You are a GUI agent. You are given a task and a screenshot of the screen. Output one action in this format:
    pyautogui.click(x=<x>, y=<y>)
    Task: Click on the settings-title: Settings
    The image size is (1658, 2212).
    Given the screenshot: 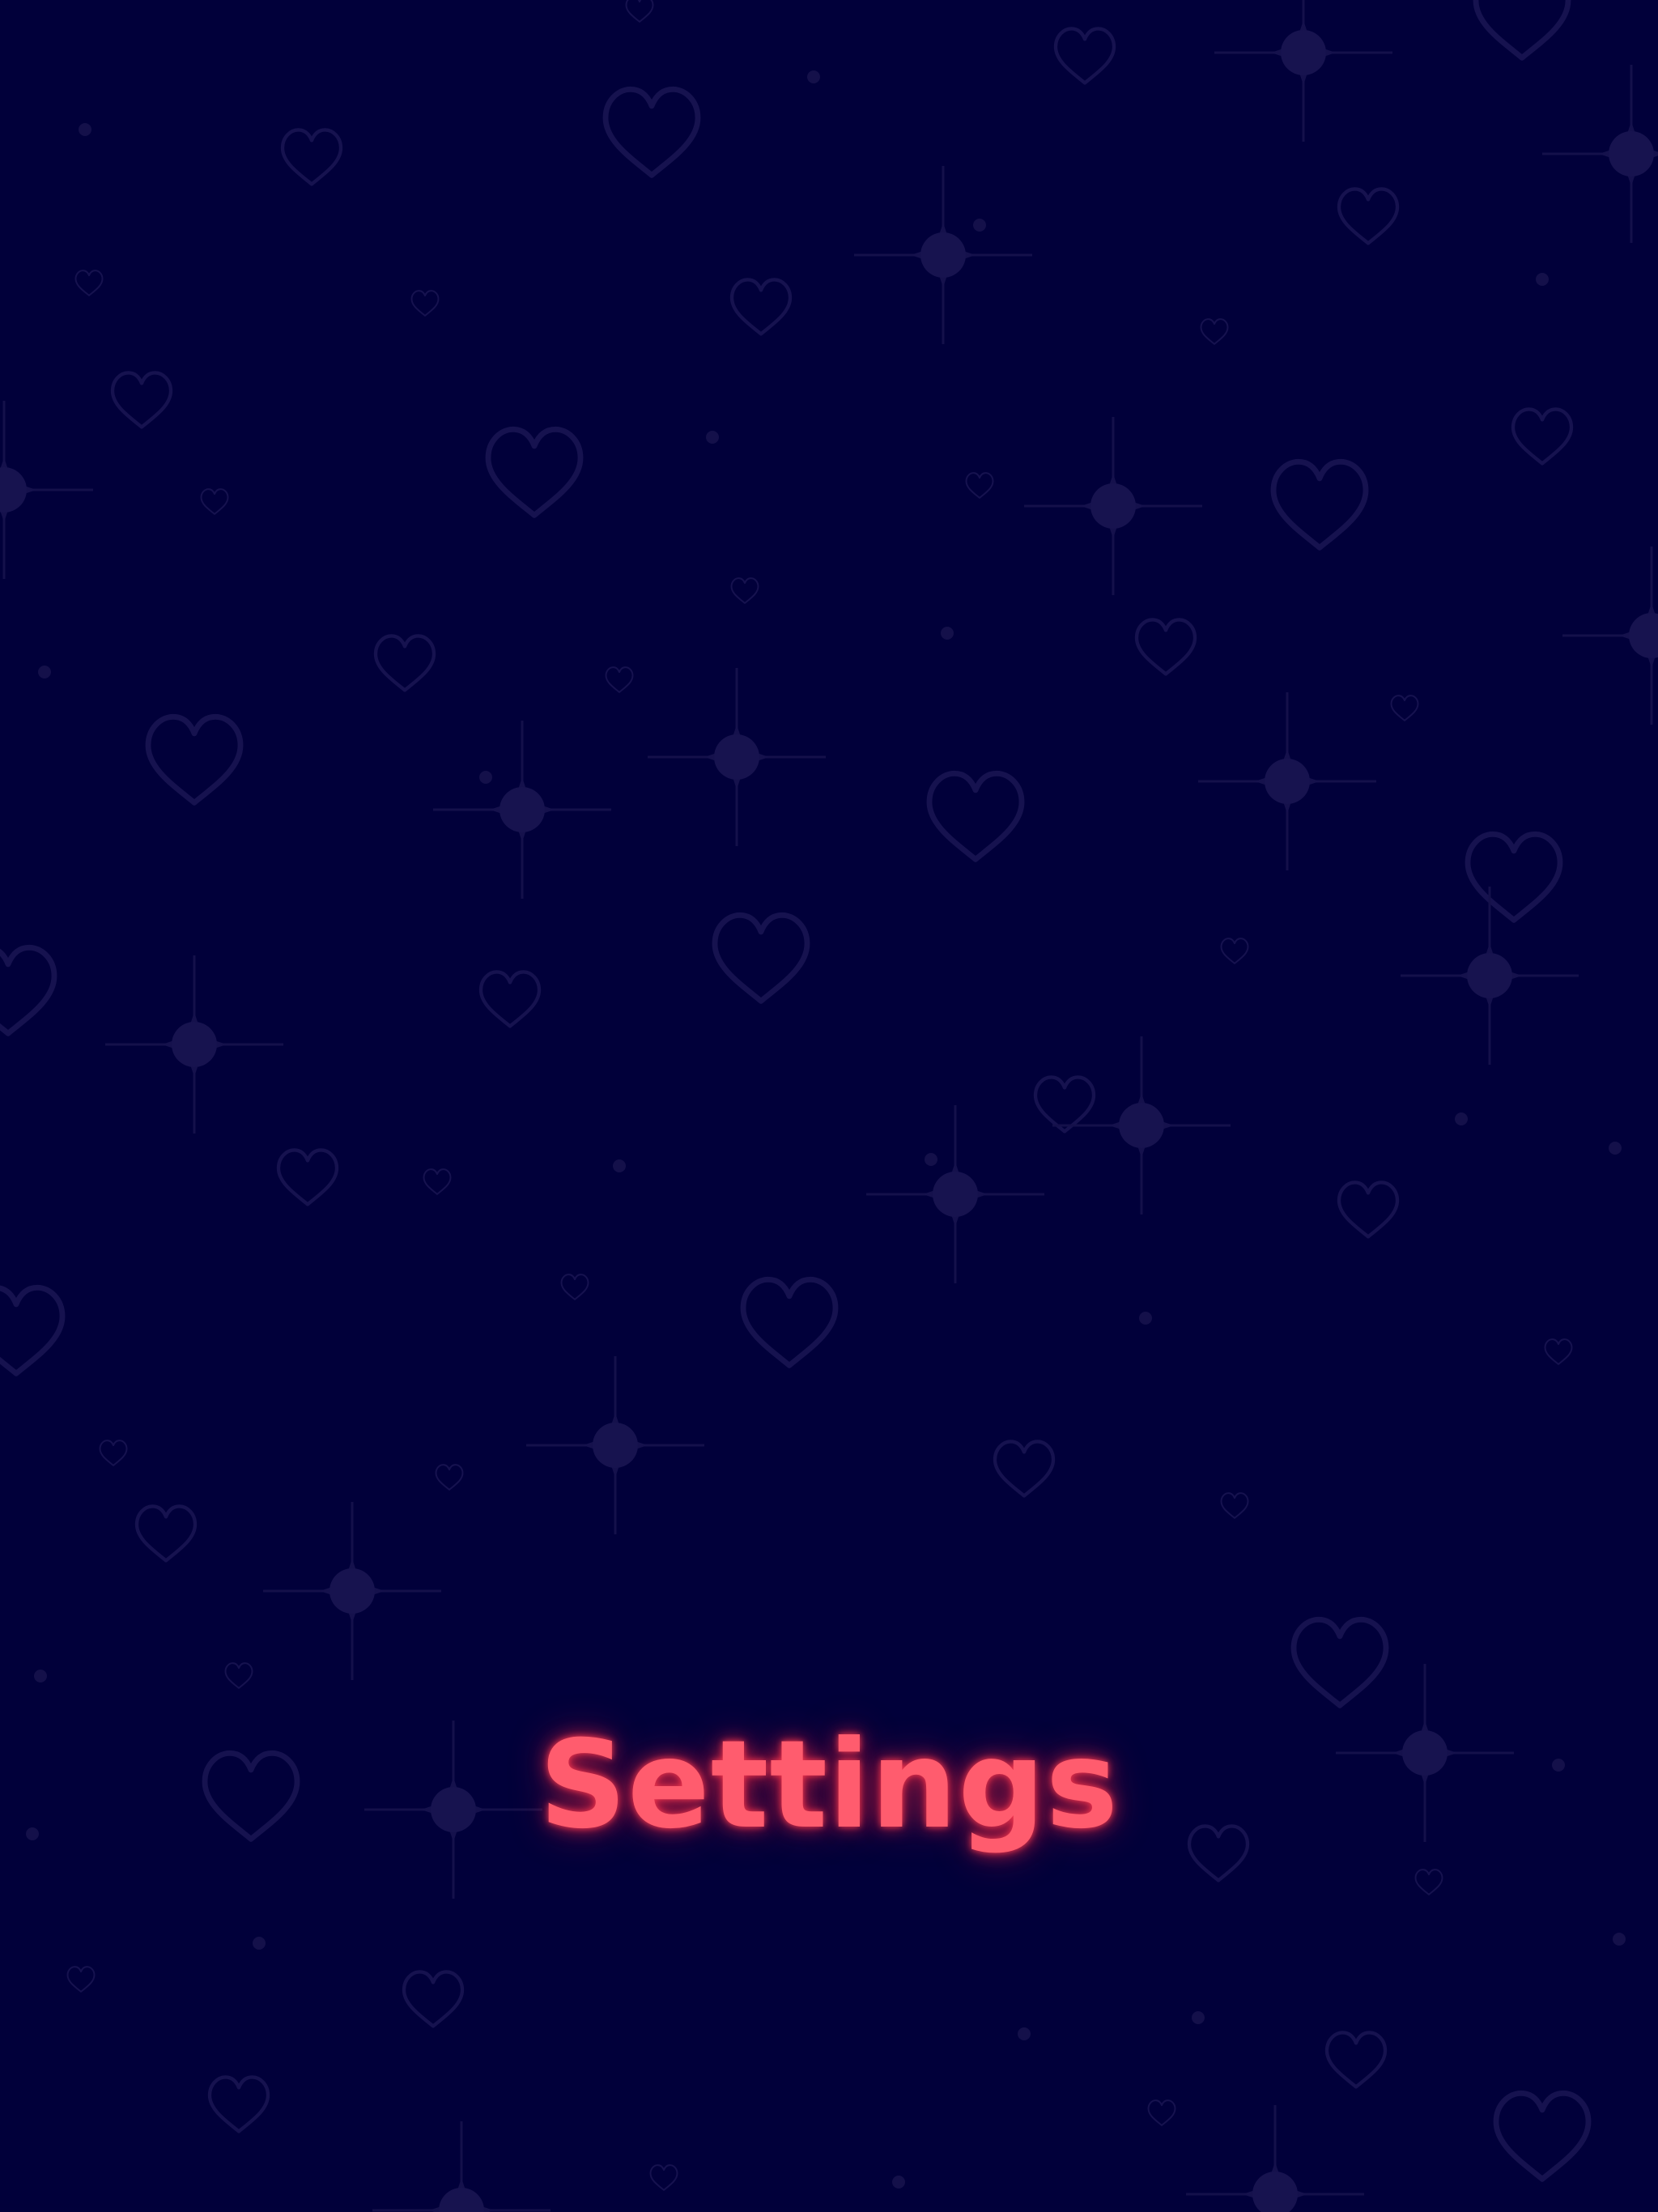 What is the action you would take?
    pyautogui.click(x=829, y=1786)
    